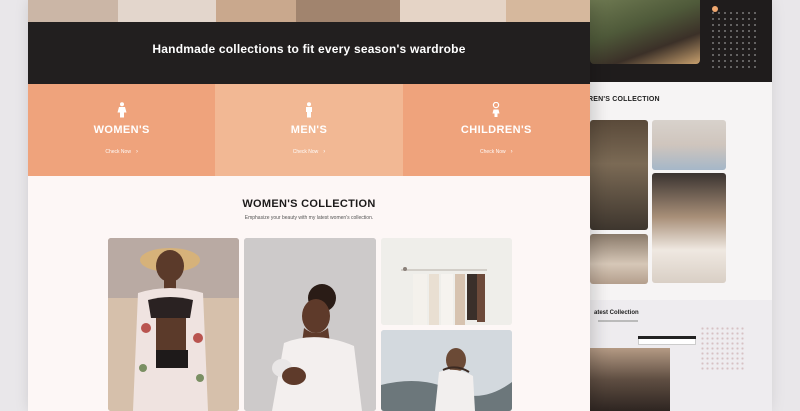 This screenshot has height=411, width=800. I want to click on category-label: WOMEN'S, so click(121, 130).